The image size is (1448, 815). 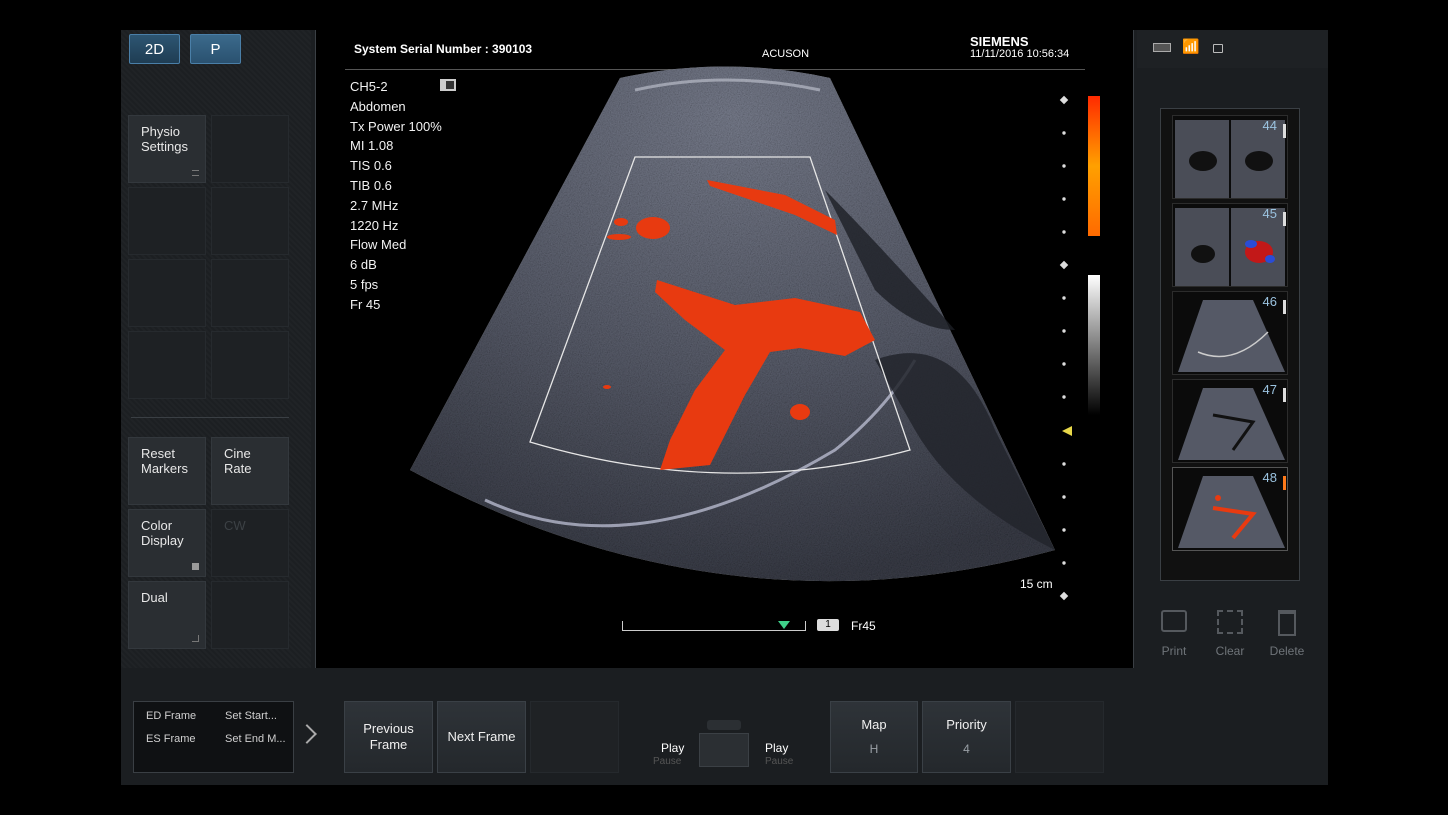 I want to click on dual-button: Dual, so click(x=167, y=615).